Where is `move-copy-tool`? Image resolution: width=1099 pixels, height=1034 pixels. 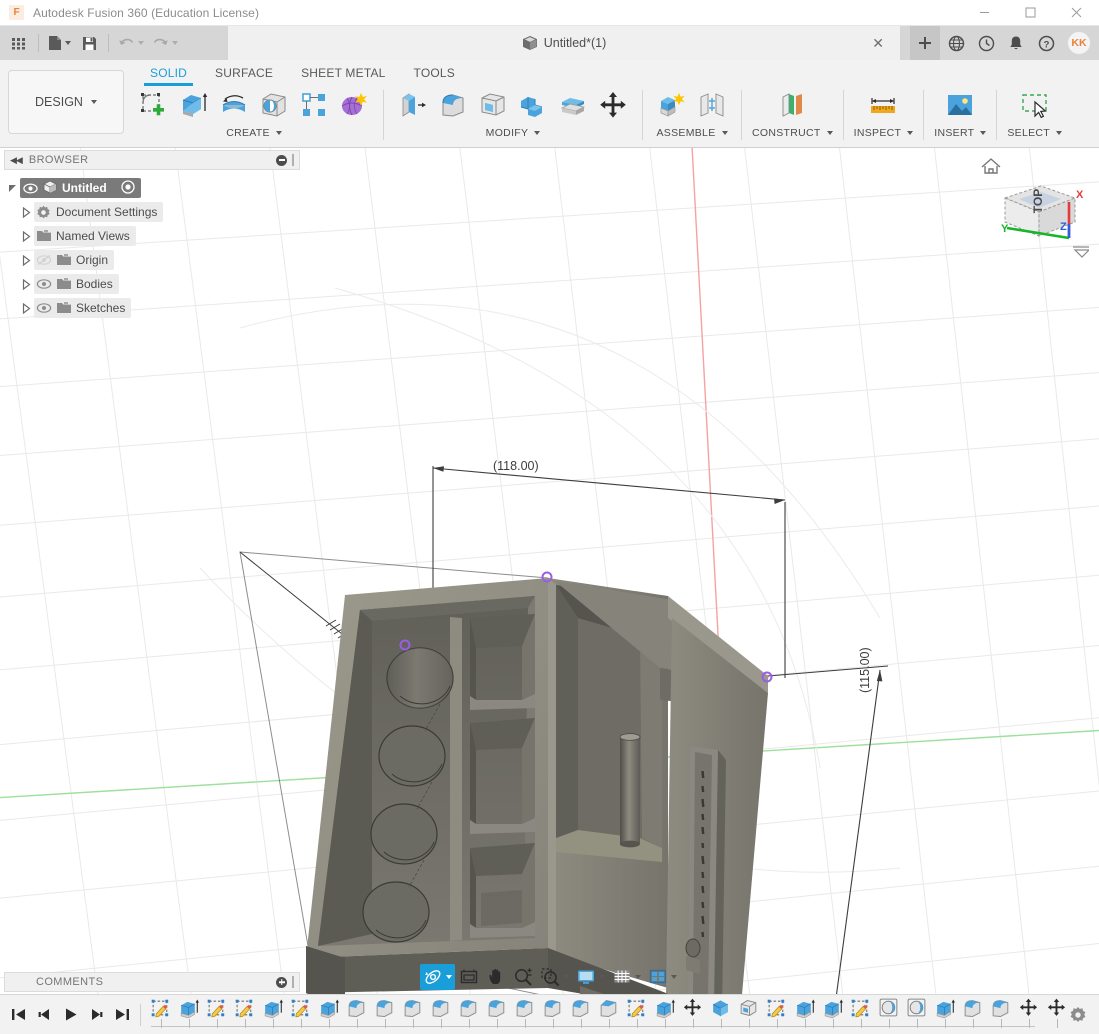
move-copy-tool is located at coordinates (613, 105).